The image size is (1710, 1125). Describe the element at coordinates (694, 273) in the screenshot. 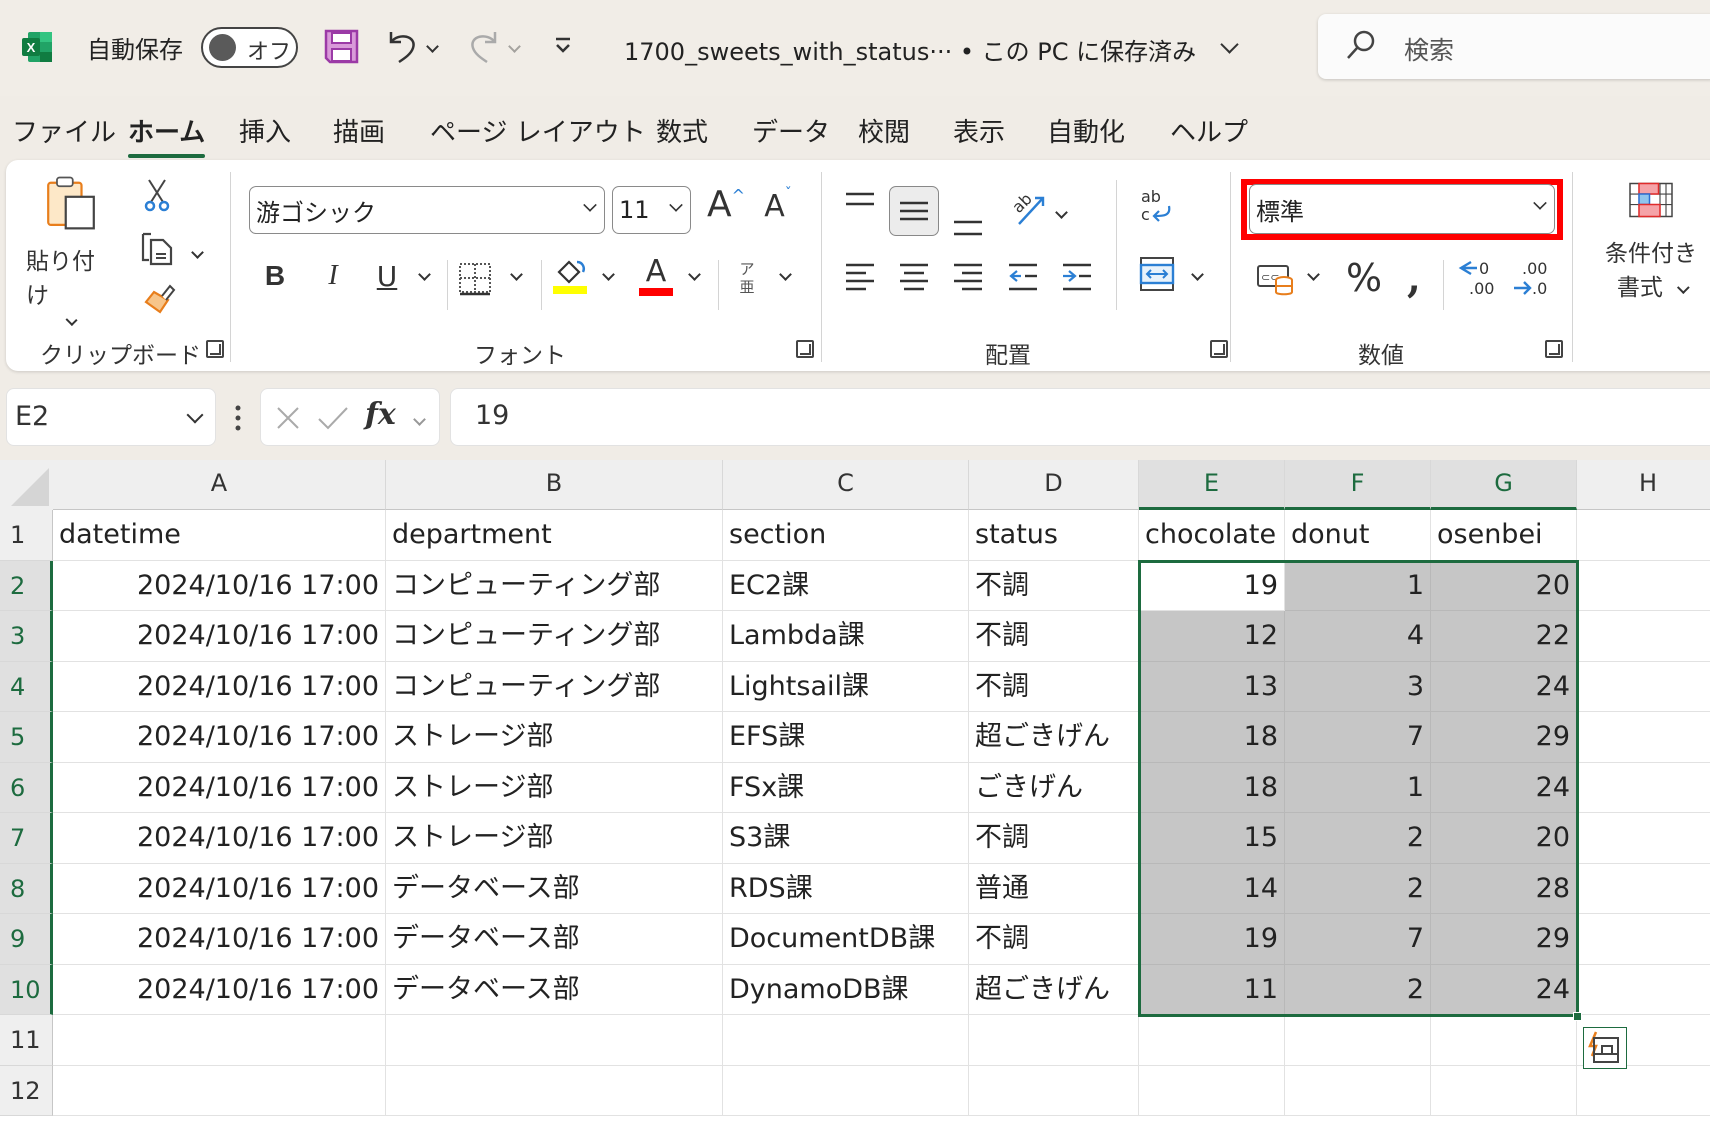

I see `font-color-dropdown-icon` at that location.